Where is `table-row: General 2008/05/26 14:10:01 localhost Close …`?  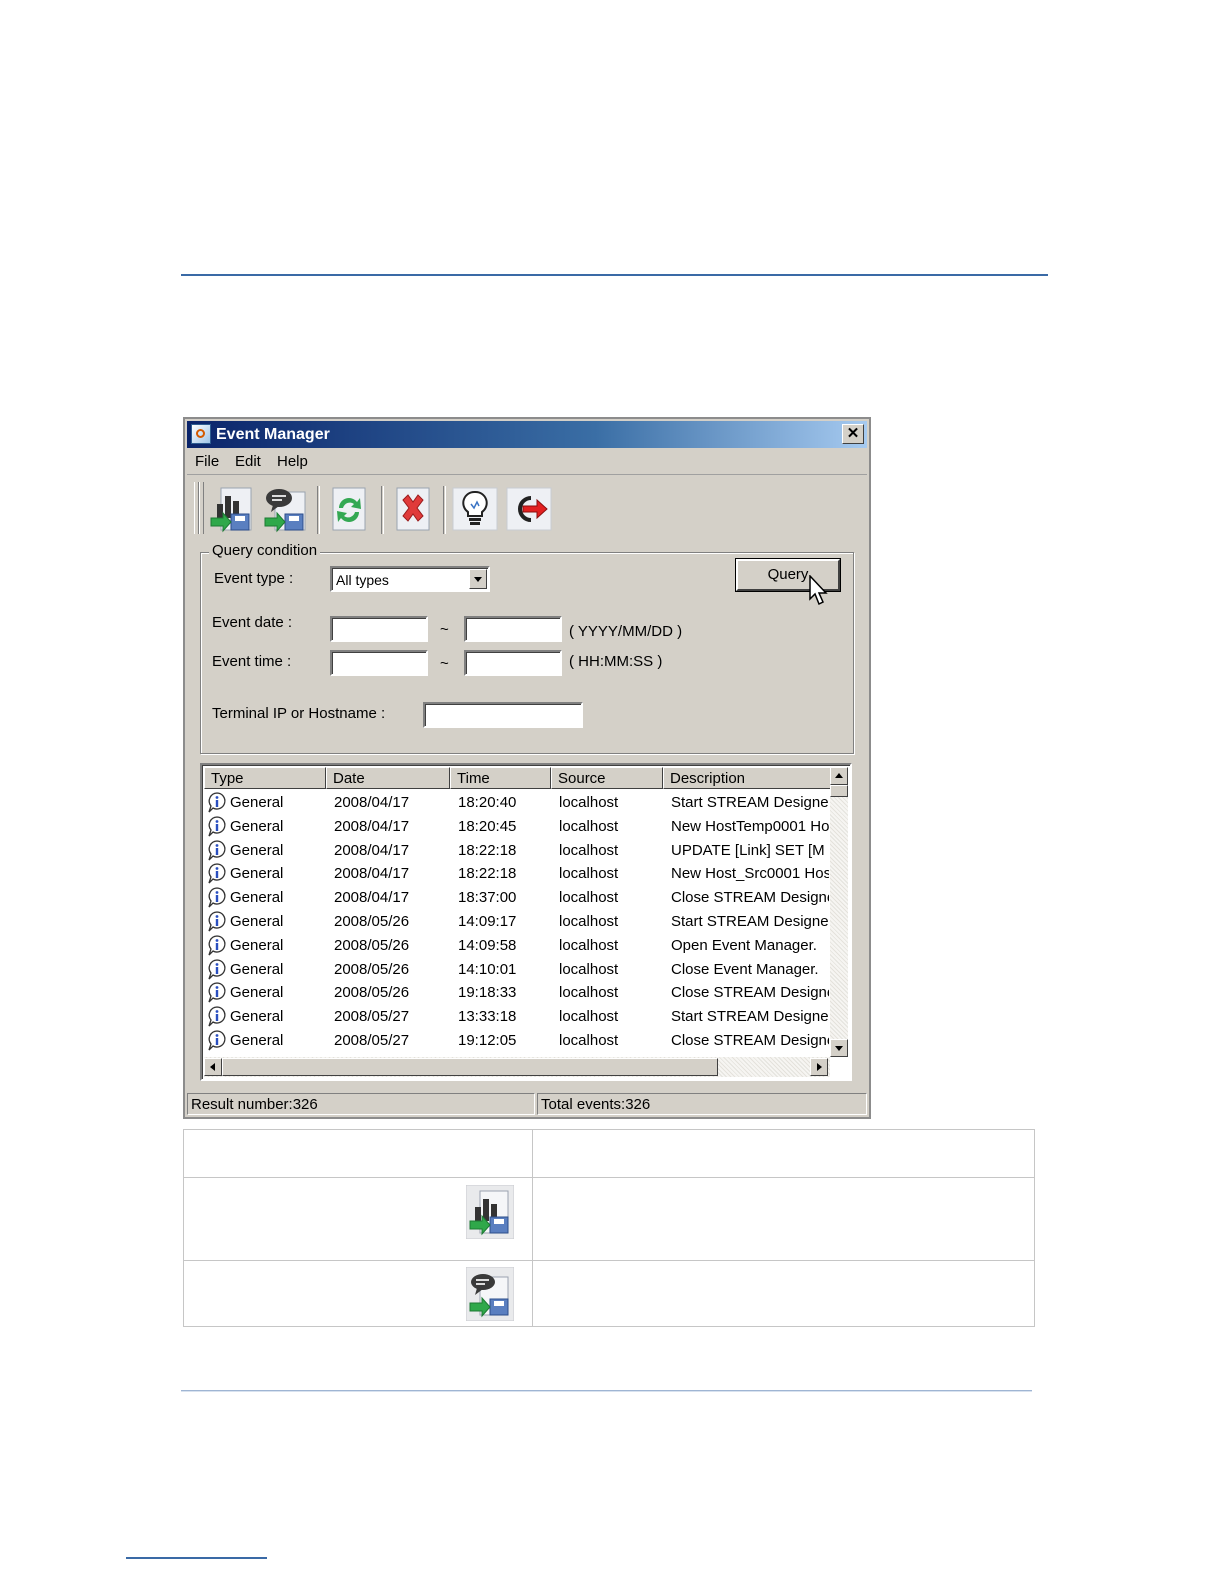 table-row: General 2008/05/26 14:10:01 localhost Close … is located at coordinates (517, 969).